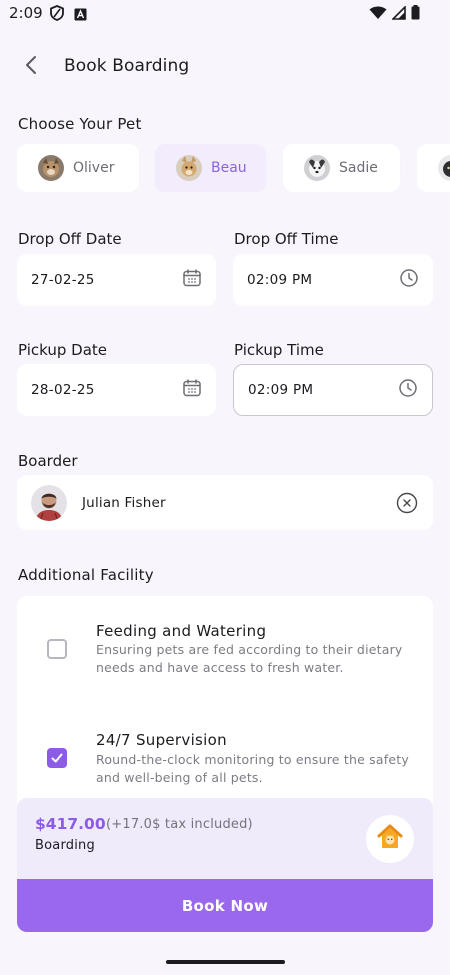 The width and height of the screenshot is (450, 975). What do you see at coordinates (286, 239) in the screenshot?
I see `drop-off-time-label: Drop Off Time` at bounding box center [286, 239].